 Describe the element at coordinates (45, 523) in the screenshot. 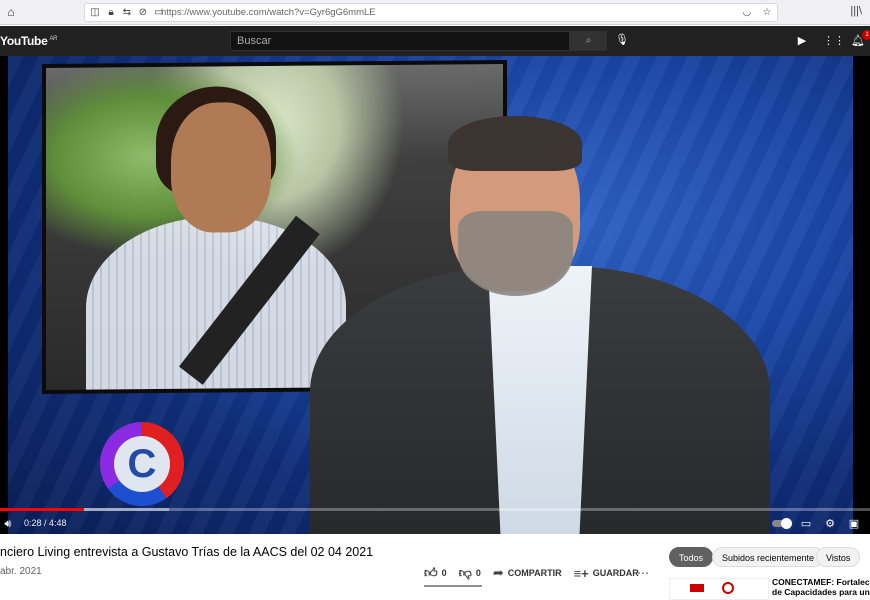

I see `time-display: 0:28 / 4:48` at that location.